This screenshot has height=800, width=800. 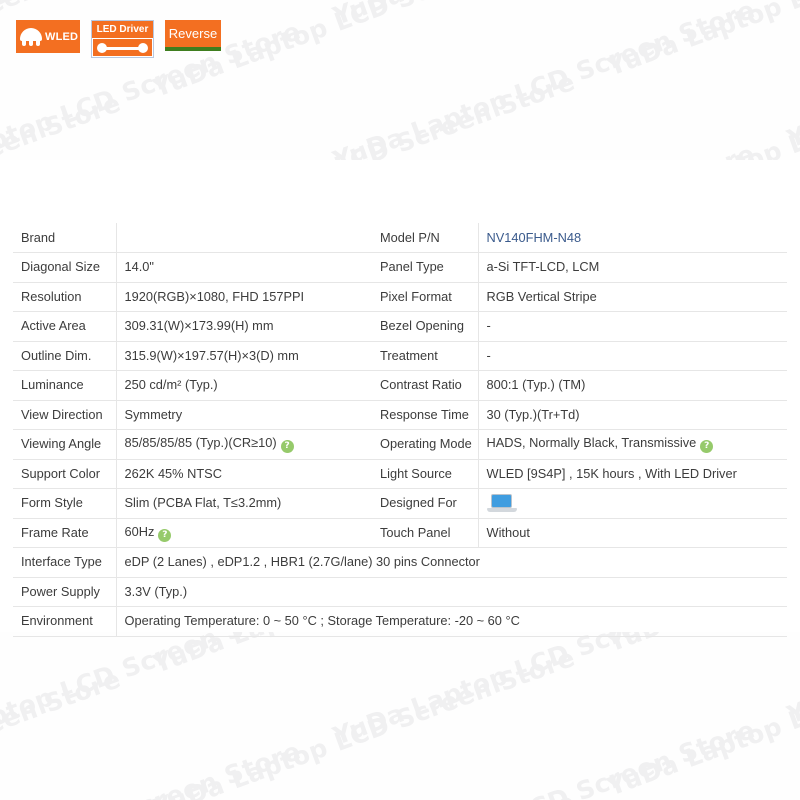 I want to click on table-row: Frame Rate 60Hz? Touch Panel Without, so click(x=400, y=533).